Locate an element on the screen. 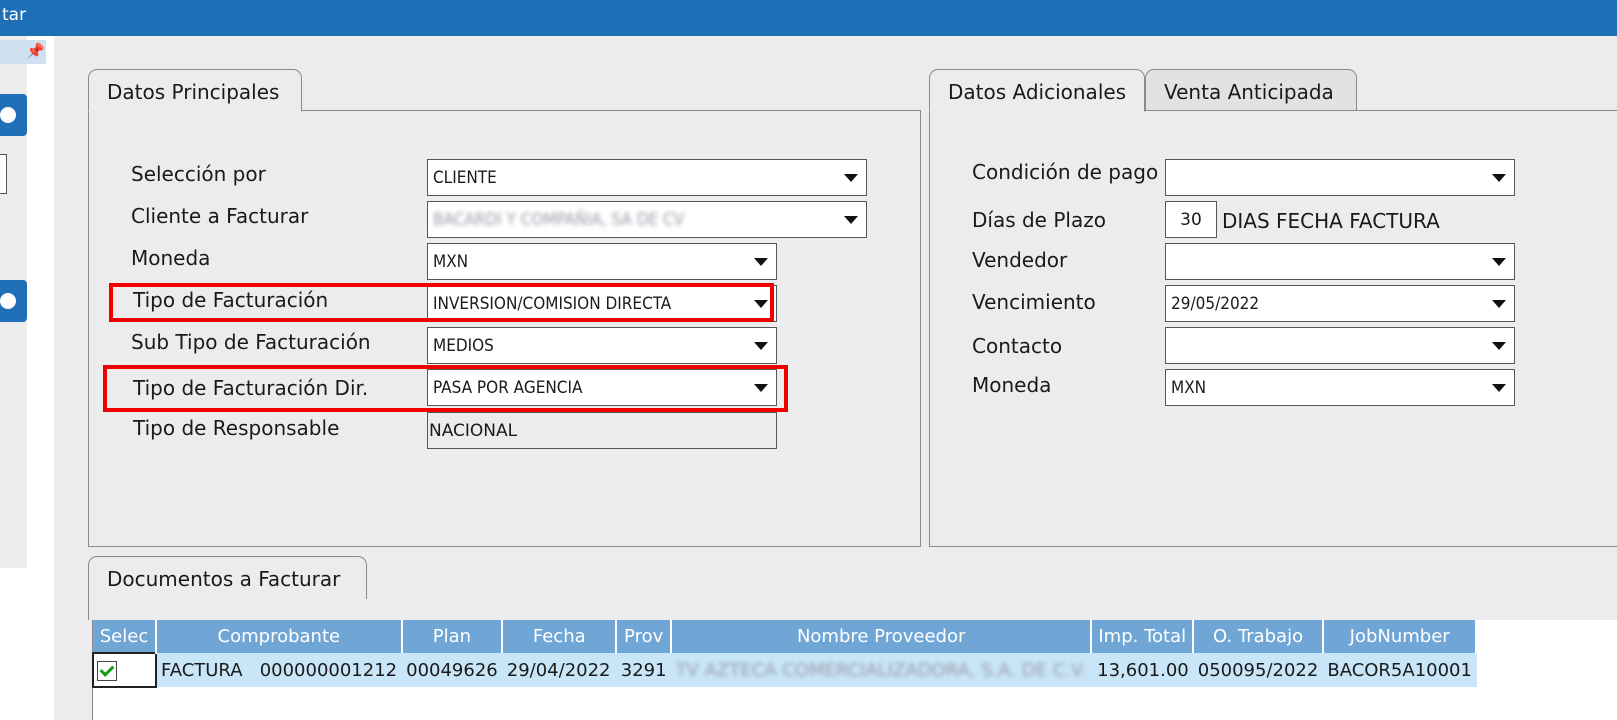 The height and width of the screenshot is (720, 1617). contacto-dropdown is located at coordinates (1340, 345).